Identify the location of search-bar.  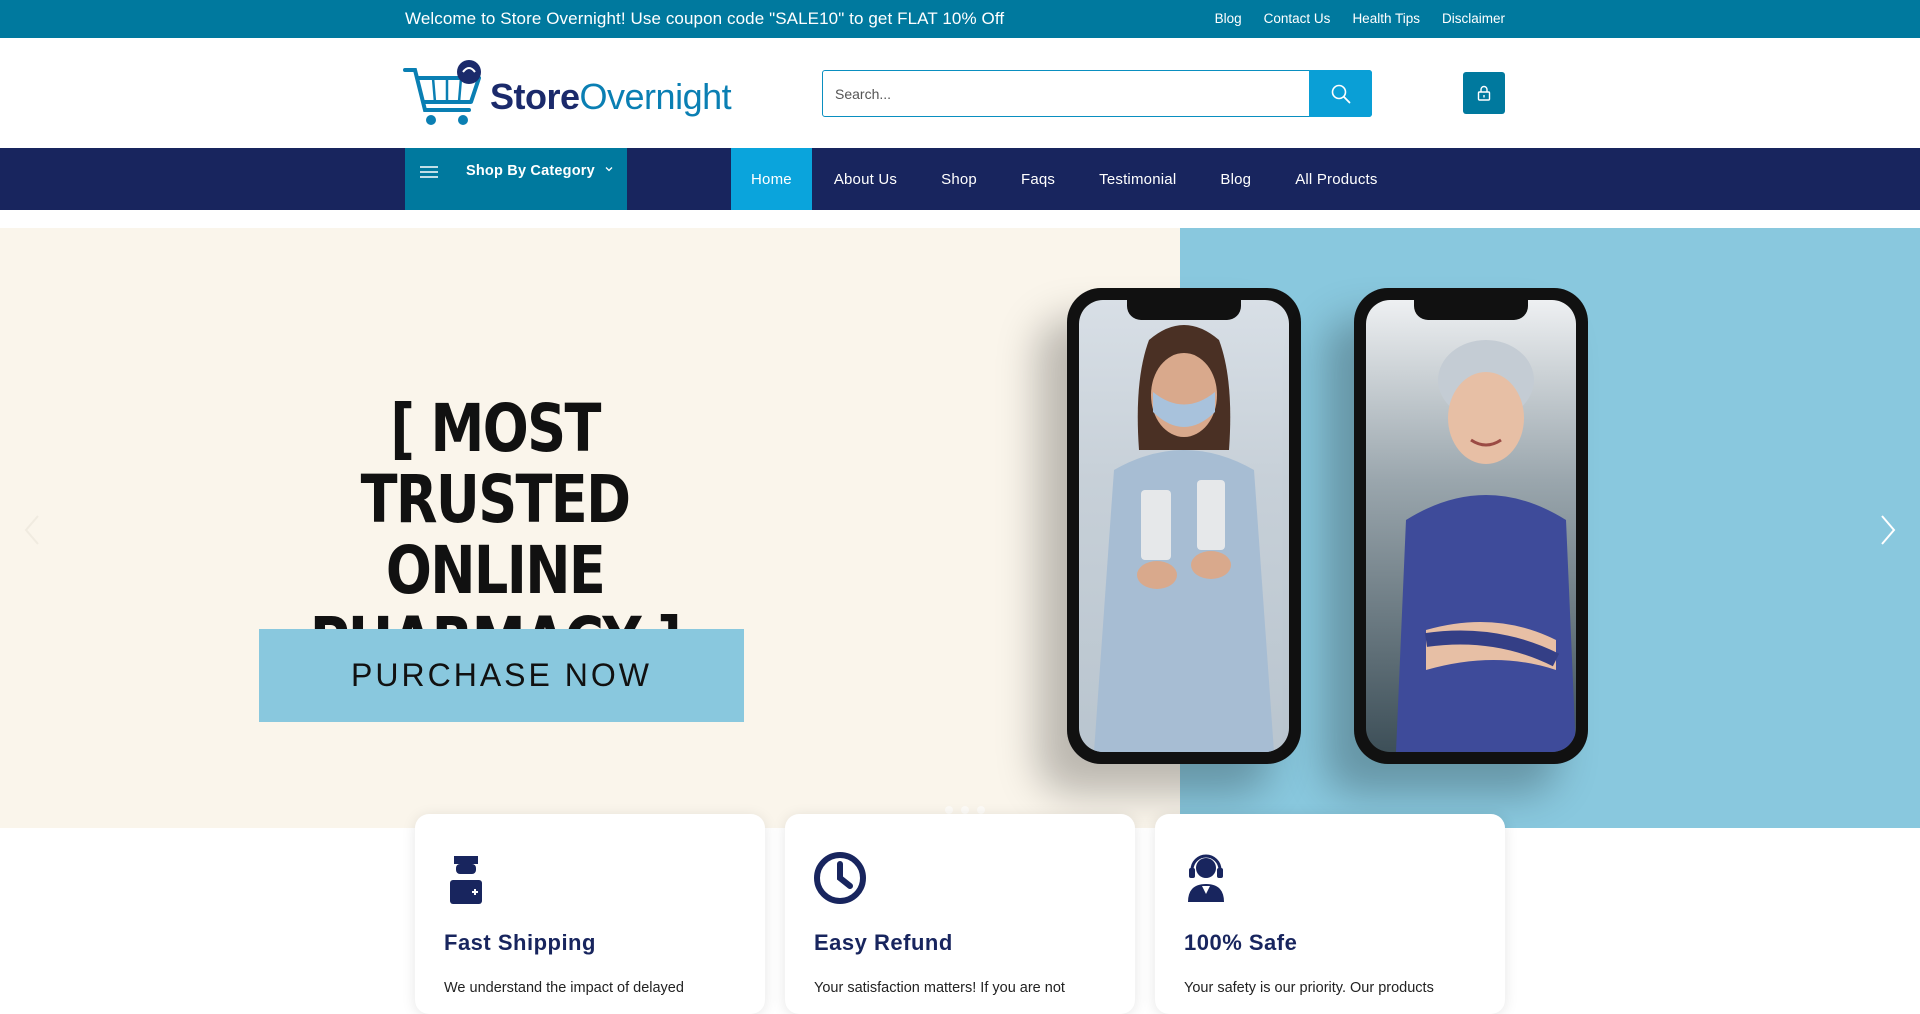
(1097, 93).